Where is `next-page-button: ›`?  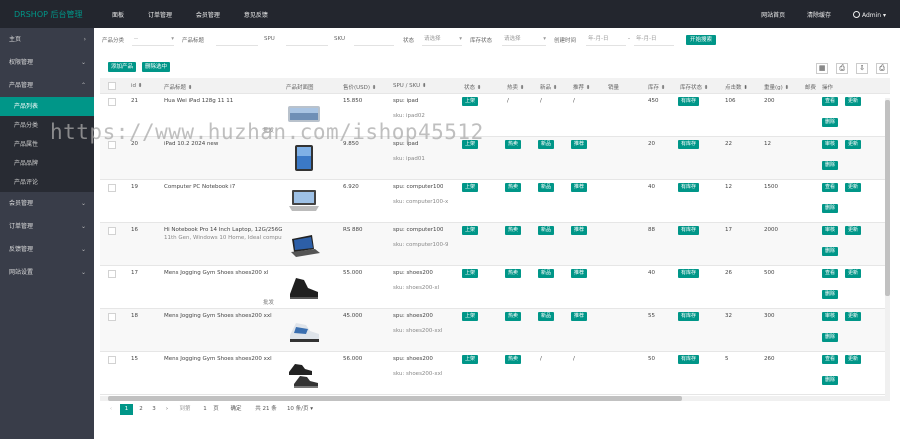
next-page-button: › is located at coordinates (167, 409).